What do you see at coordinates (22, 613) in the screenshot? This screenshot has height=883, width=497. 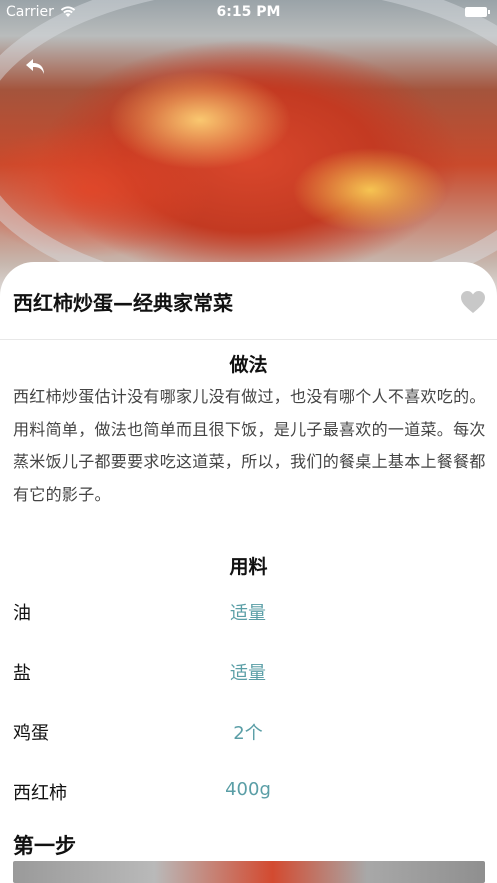 I see `ingredient-name: 油` at bounding box center [22, 613].